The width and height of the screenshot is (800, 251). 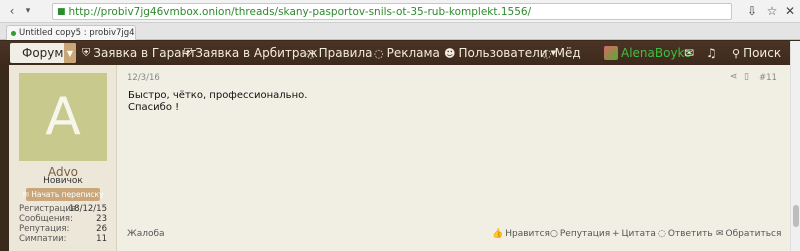 I want to click on history-dropdown-button: ▾, so click(x=28, y=11).